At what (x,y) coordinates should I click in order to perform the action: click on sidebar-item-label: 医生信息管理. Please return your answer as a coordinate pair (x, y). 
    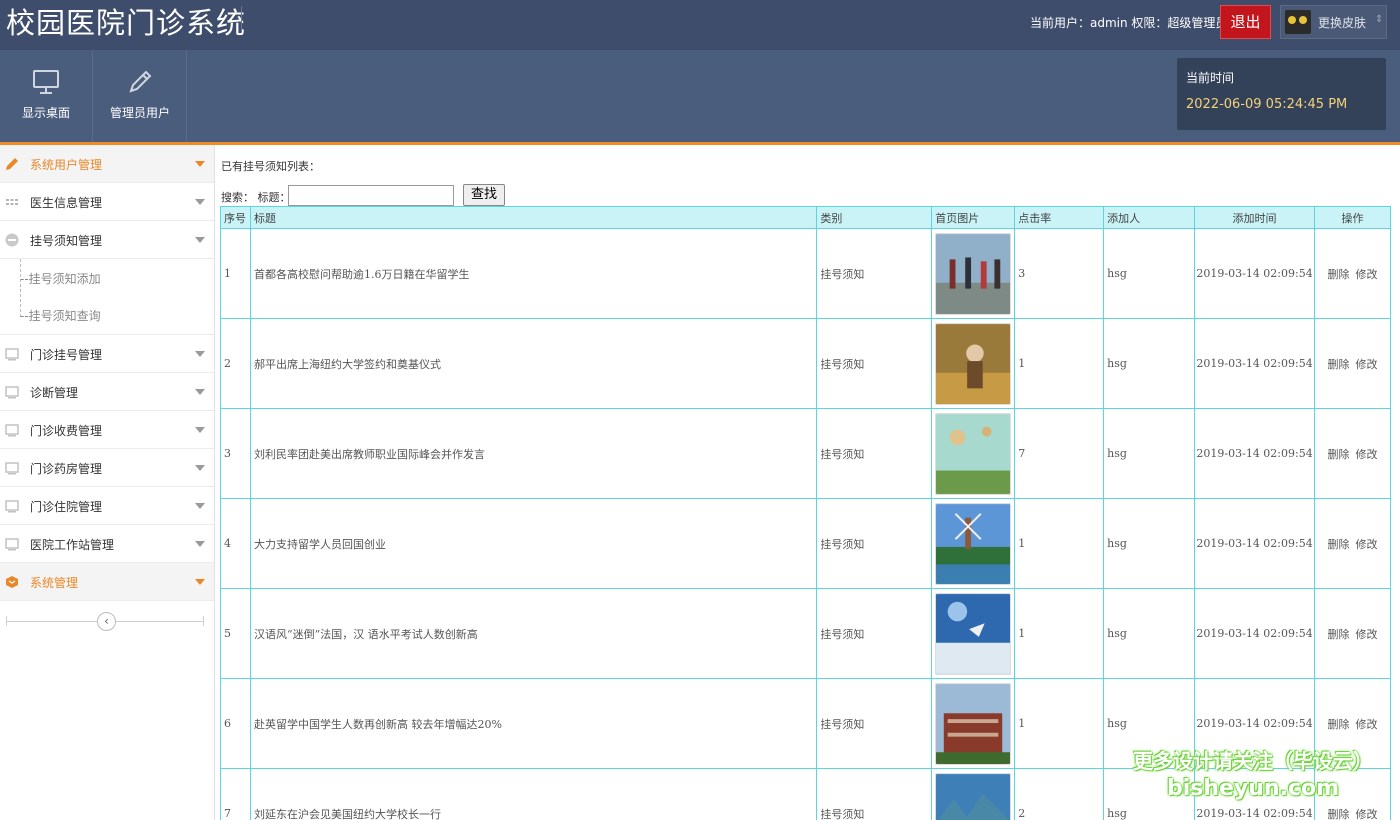
    Looking at the image, I should click on (66, 203).